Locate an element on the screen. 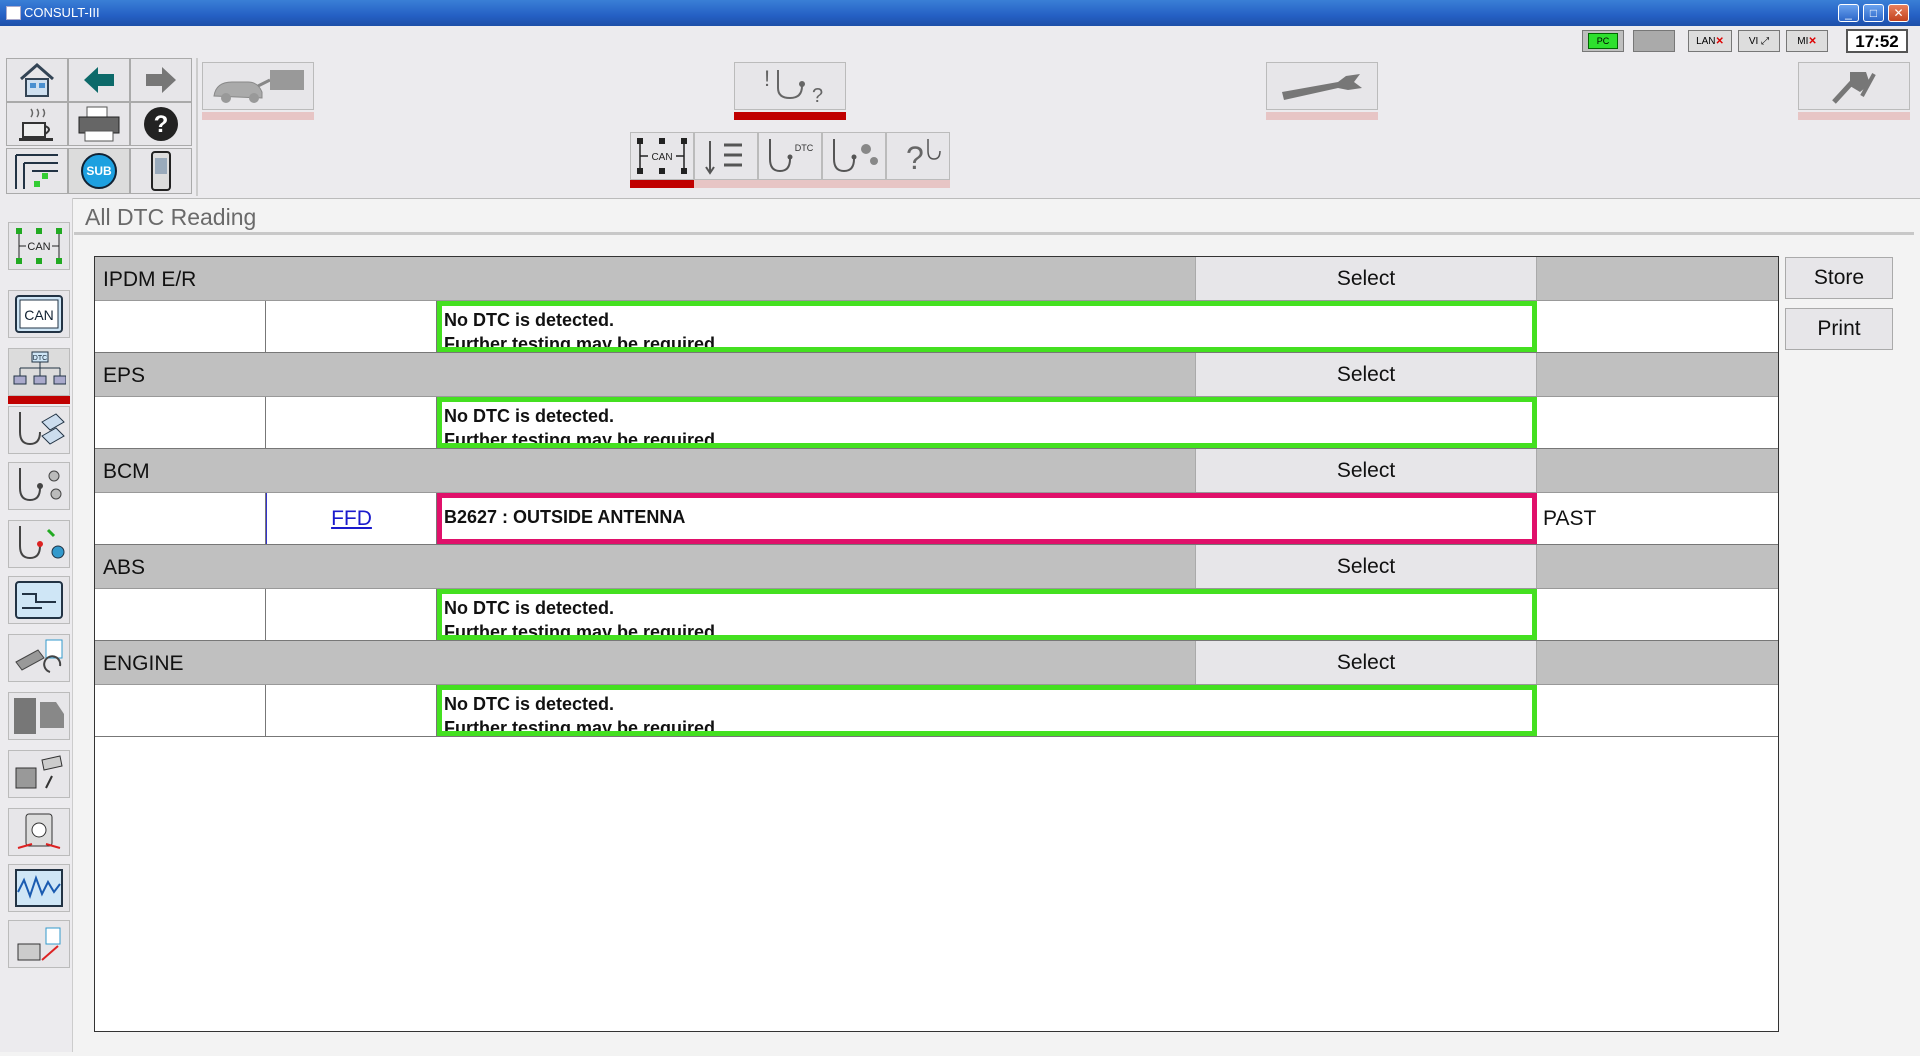 This screenshot has width=1920, height=1056. data-monitor-tab is located at coordinates (854, 156).